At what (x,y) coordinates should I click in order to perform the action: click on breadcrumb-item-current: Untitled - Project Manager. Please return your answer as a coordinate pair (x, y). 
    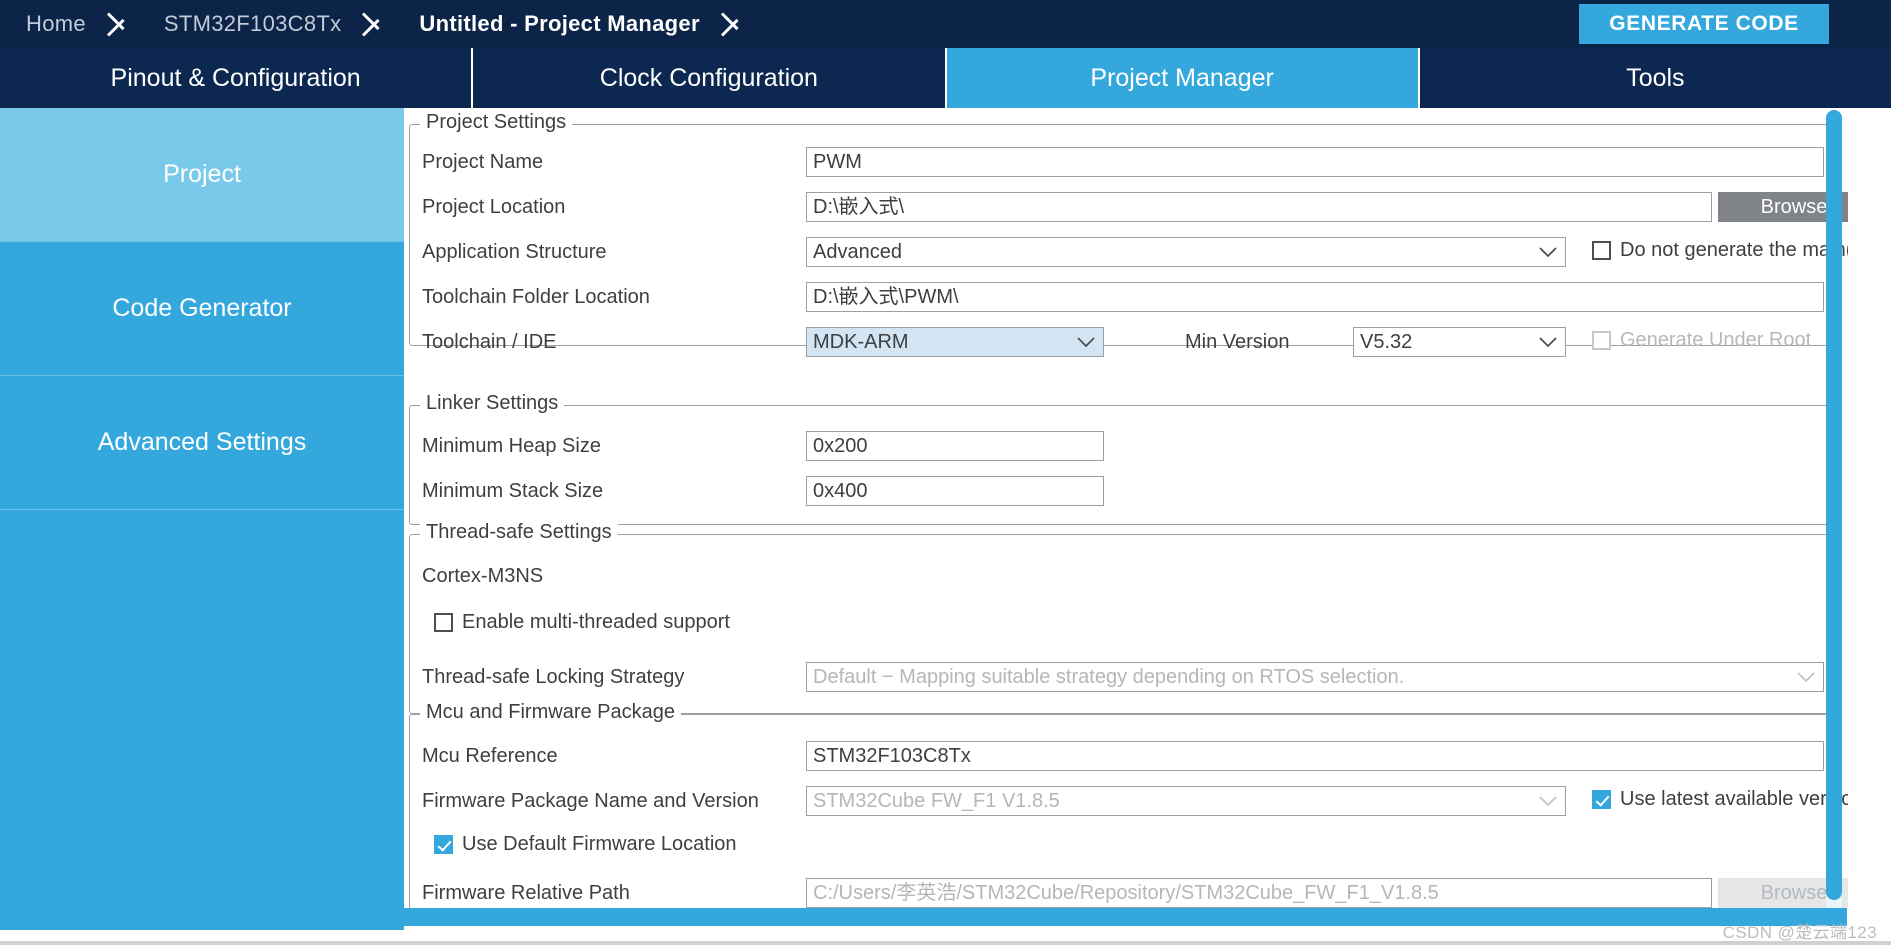
    Looking at the image, I should click on (555, 24).